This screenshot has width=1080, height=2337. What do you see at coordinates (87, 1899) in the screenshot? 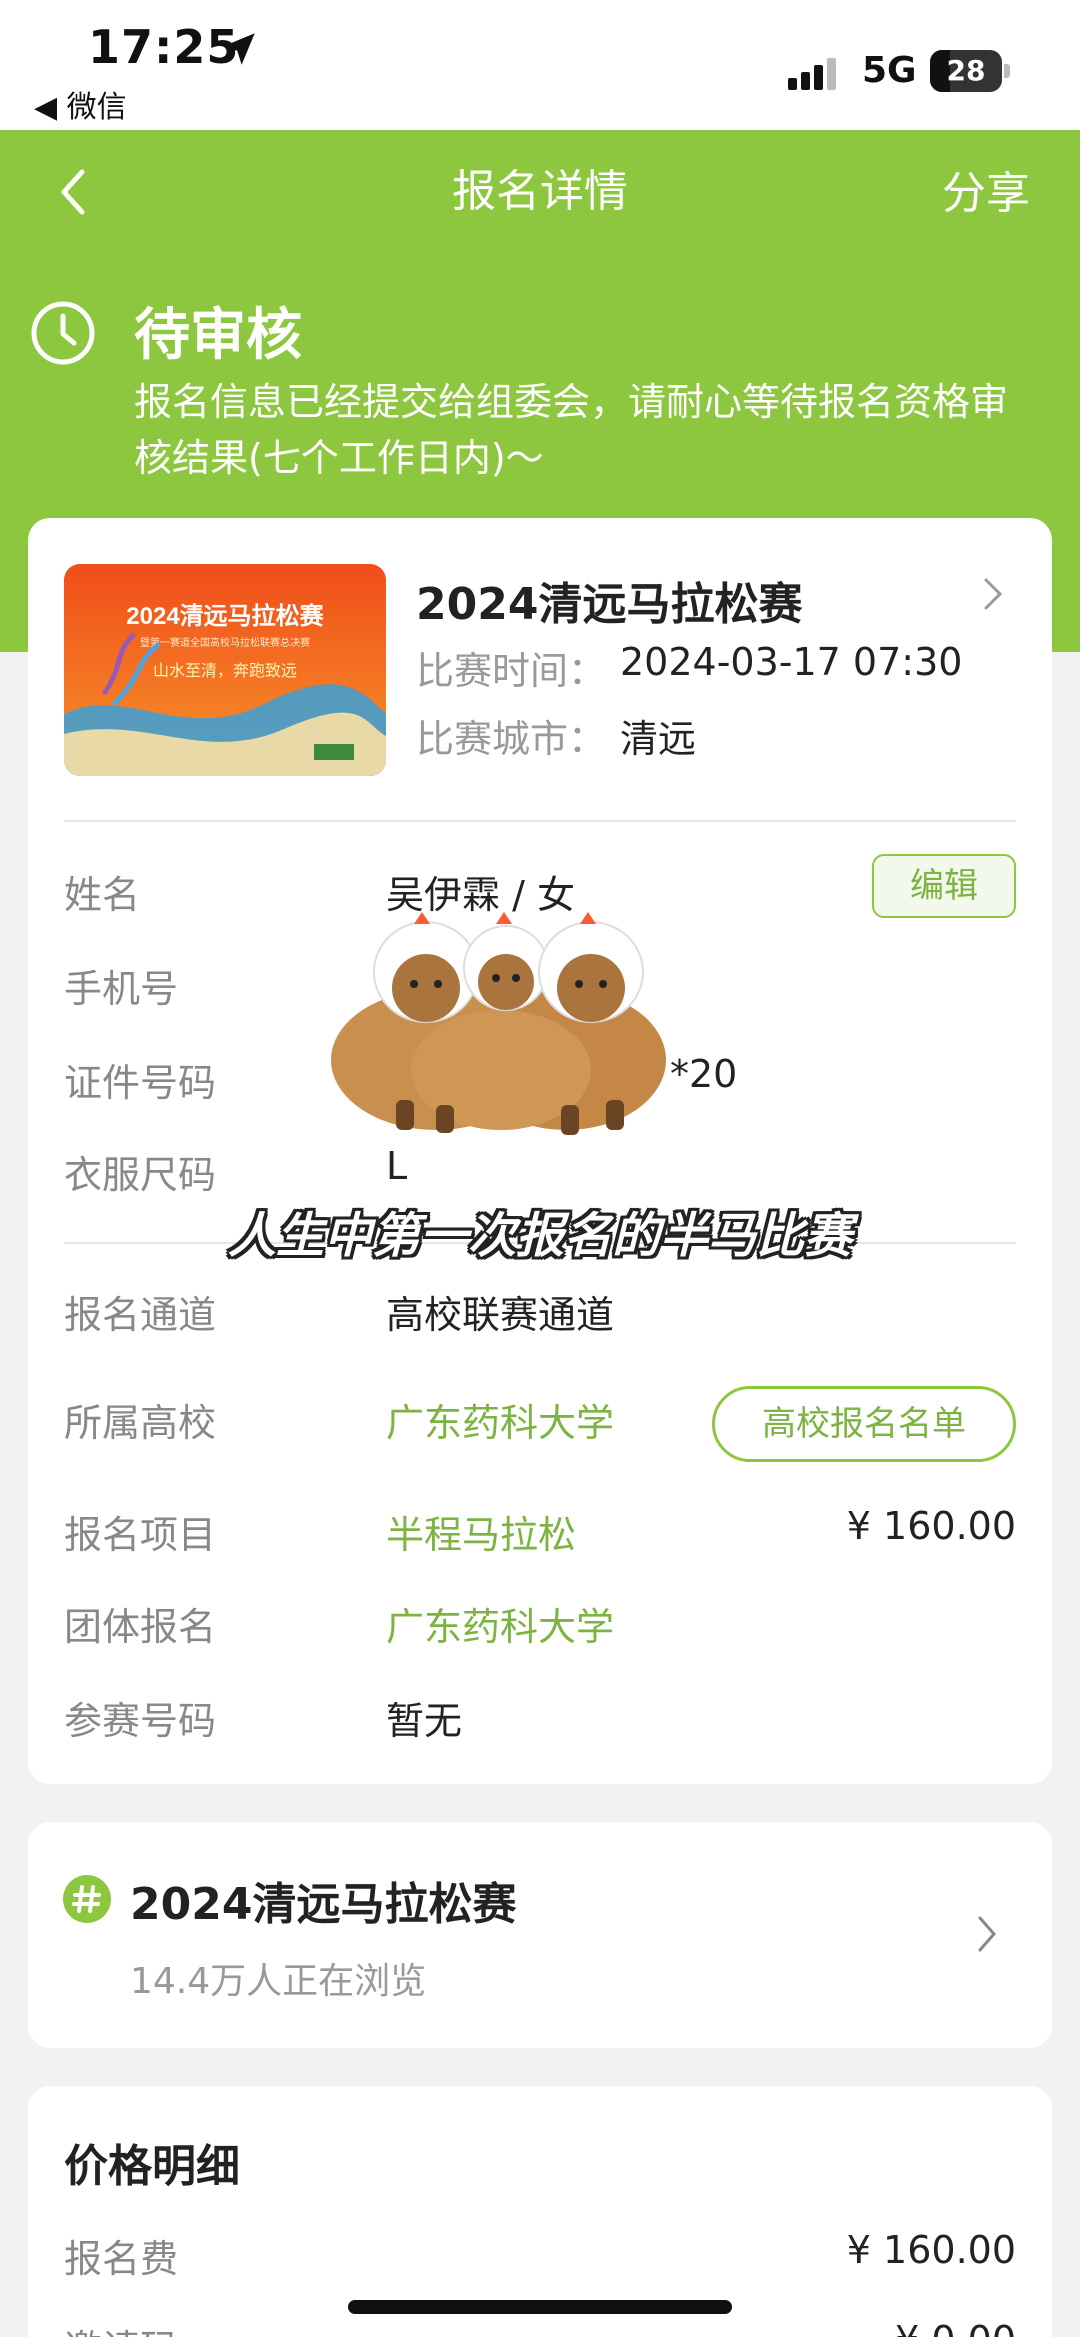
I see `hashtag-icon` at bounding box center [87, 1899].